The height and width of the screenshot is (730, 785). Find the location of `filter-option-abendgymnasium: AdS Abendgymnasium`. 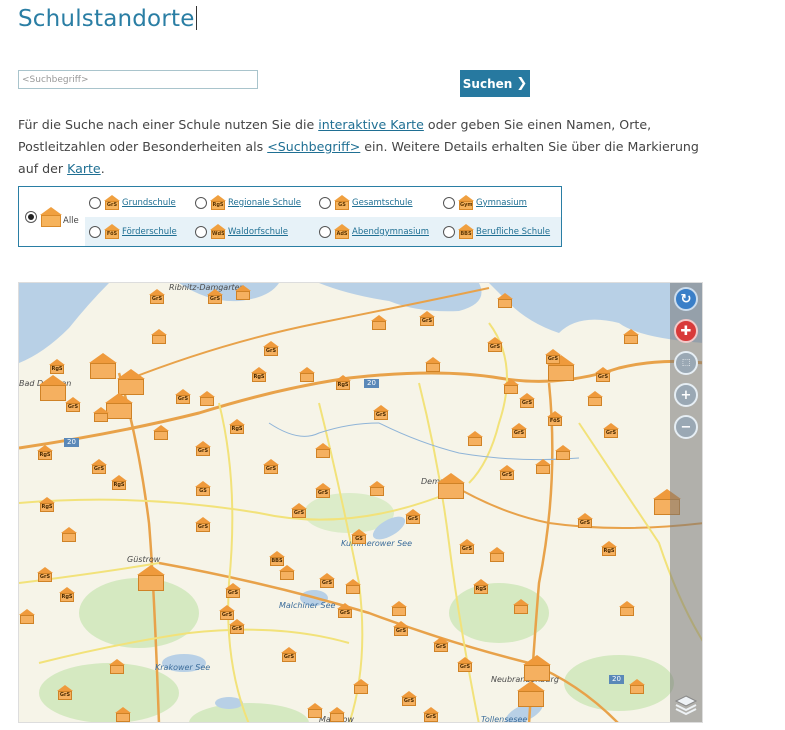

filter-option-abendgymnasium: AdS Abendgymnasium is located at coordinates (374, 231).